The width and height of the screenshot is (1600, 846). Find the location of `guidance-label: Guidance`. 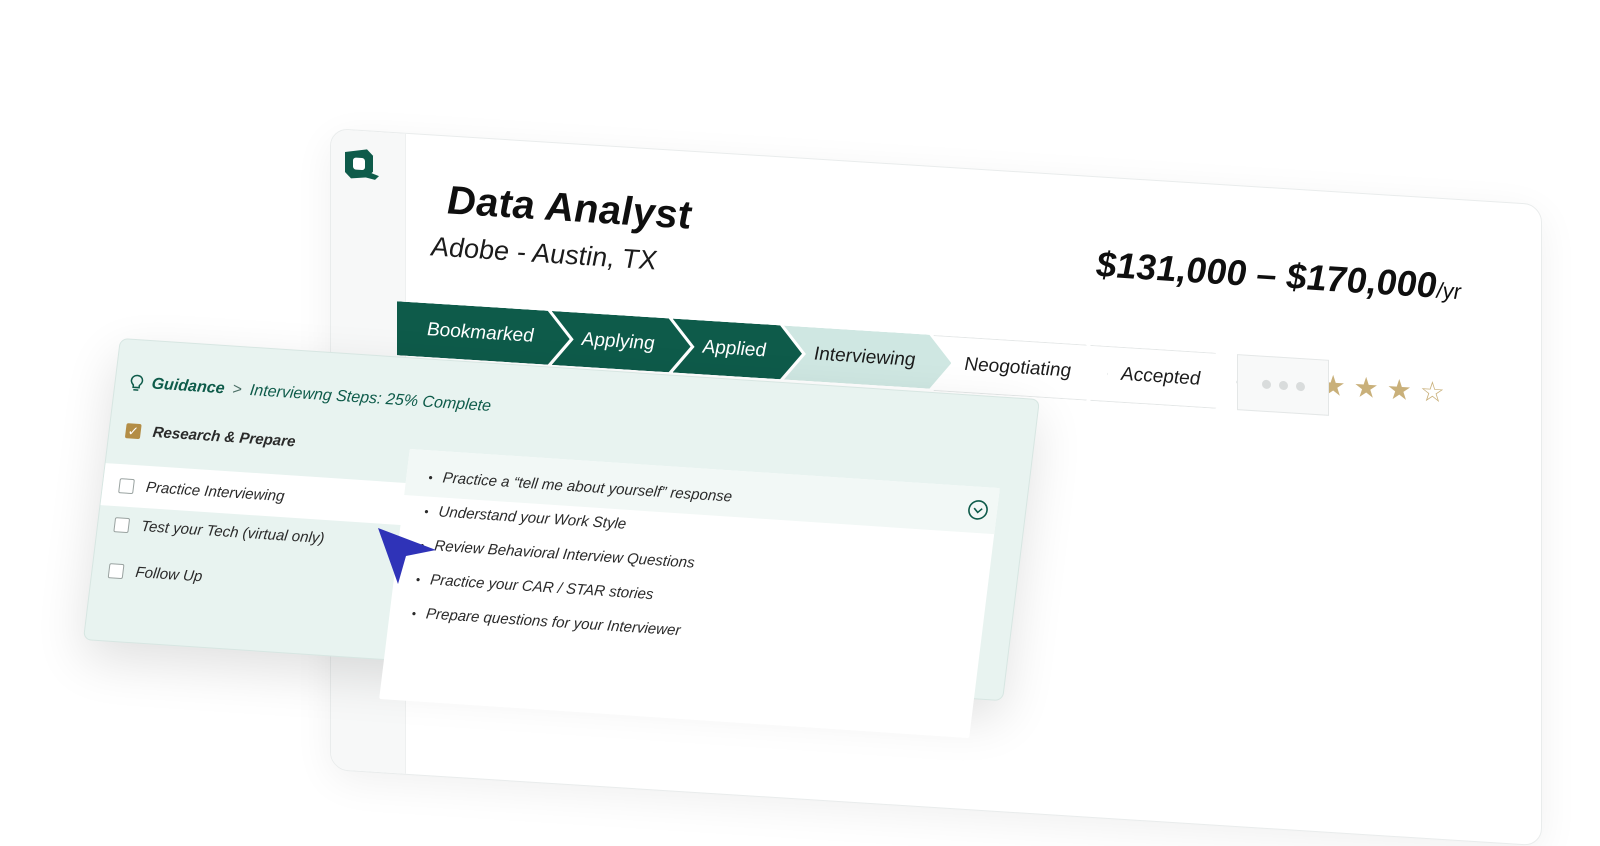

guidance-label: Guidance is located at coordinates (187, 386).